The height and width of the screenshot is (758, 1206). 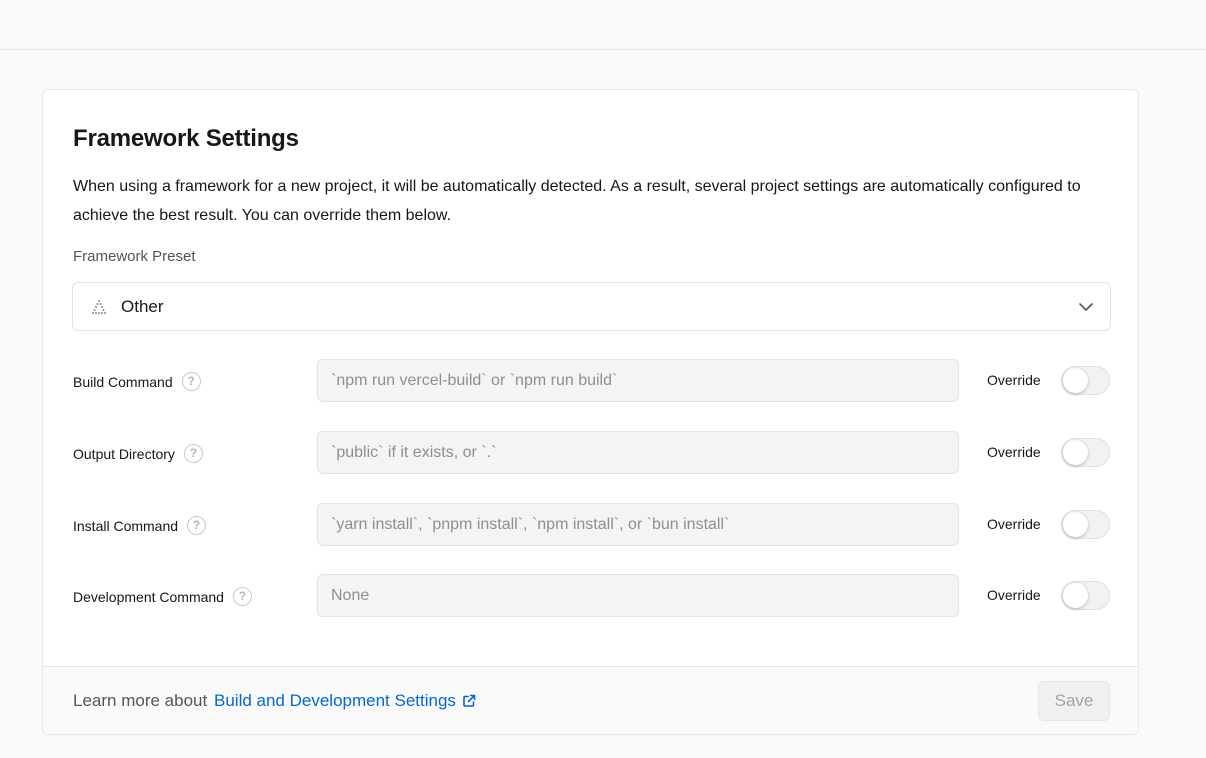 I want to click on framework-preset-label: Framework Preset, so click(x=134, y=256).